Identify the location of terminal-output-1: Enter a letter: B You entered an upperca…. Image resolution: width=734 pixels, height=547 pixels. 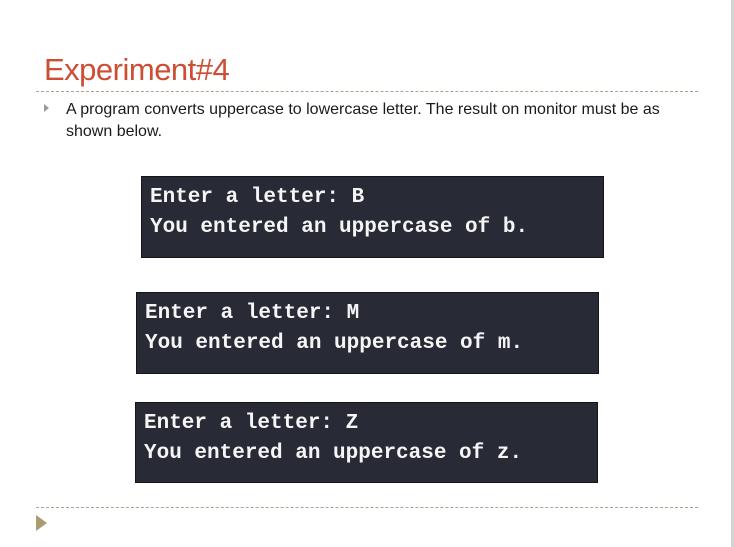
(372, 217).